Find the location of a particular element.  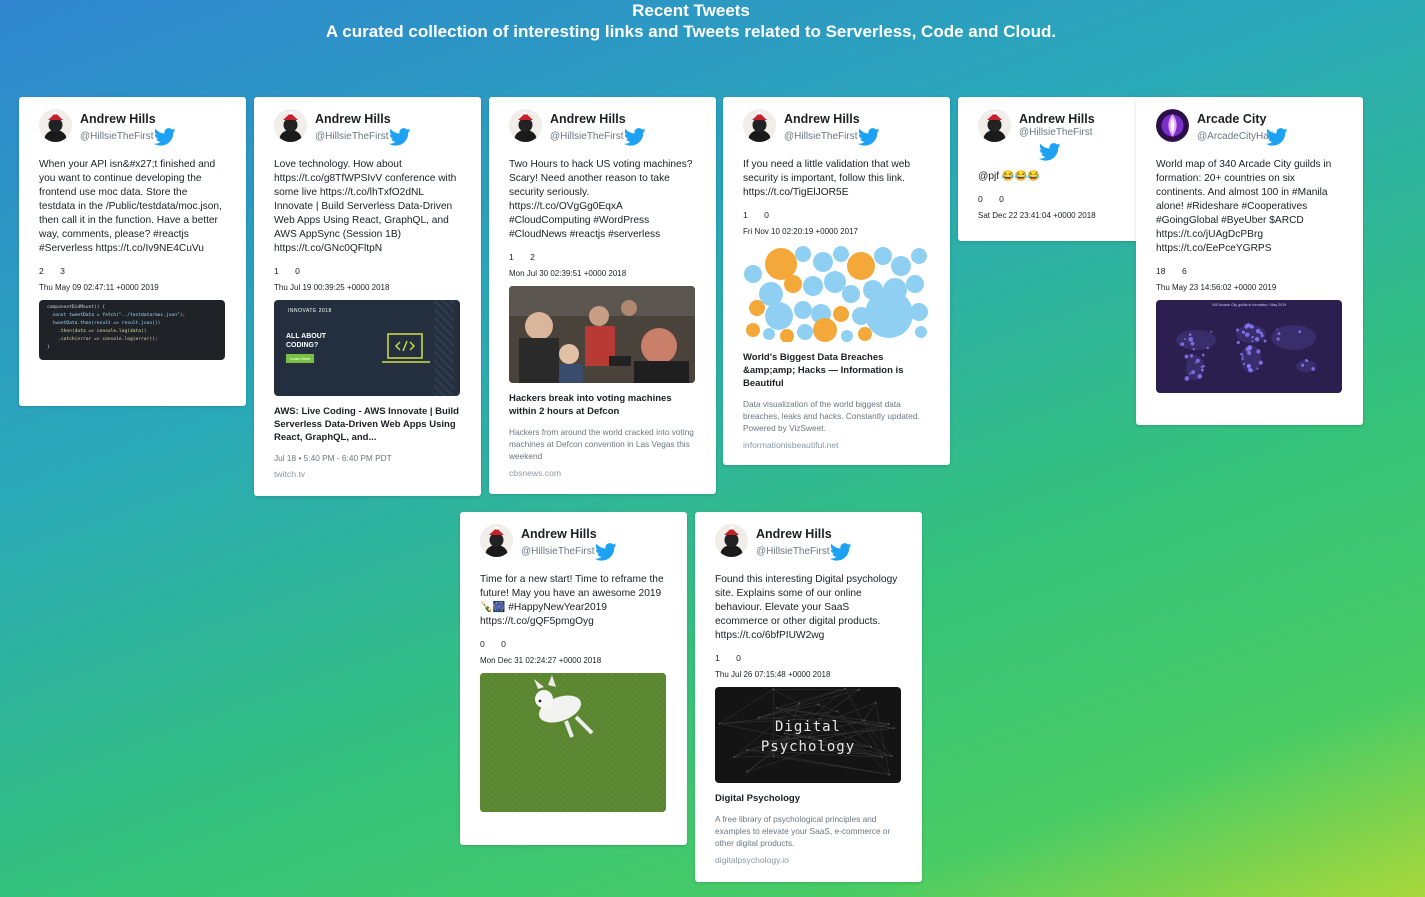

link-domain: digitalpsychology.io is located at coordinates (808, 860).